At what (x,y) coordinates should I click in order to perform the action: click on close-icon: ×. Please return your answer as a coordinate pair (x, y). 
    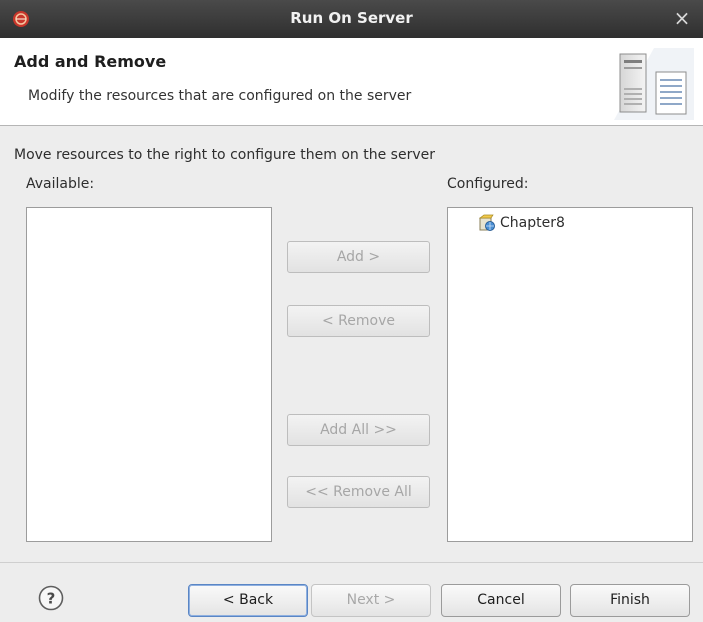
    Looking at the image, I should click on (682, 18).